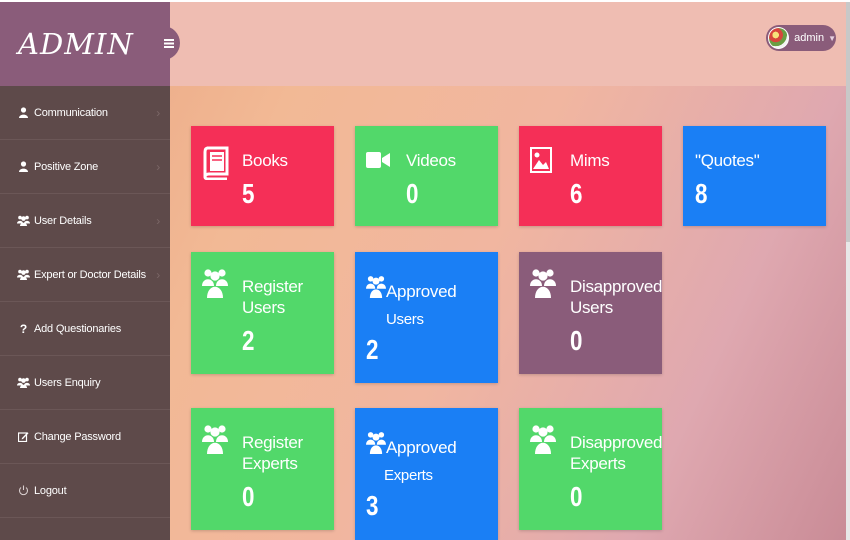 This screenshot has height=540, width=850. What do you see at coordinates (809, 38) in the screenshot?
I see `user-name: admin` at bounding box center [809, 38].